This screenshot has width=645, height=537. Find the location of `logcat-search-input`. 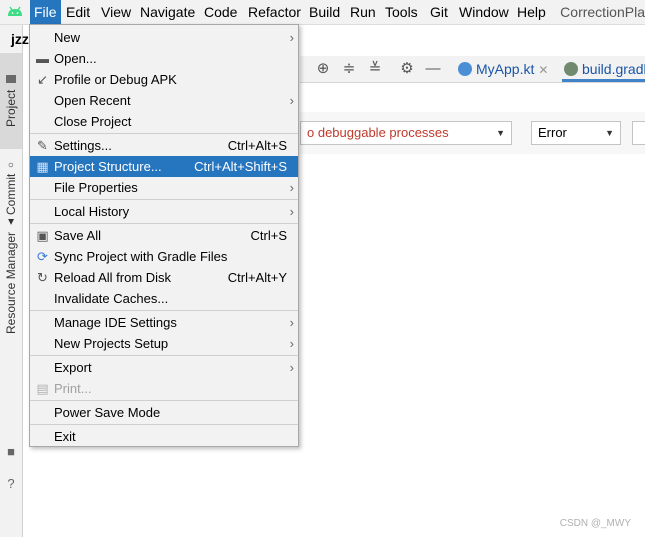

logcat-search-input is located at coordinates (638, 133).